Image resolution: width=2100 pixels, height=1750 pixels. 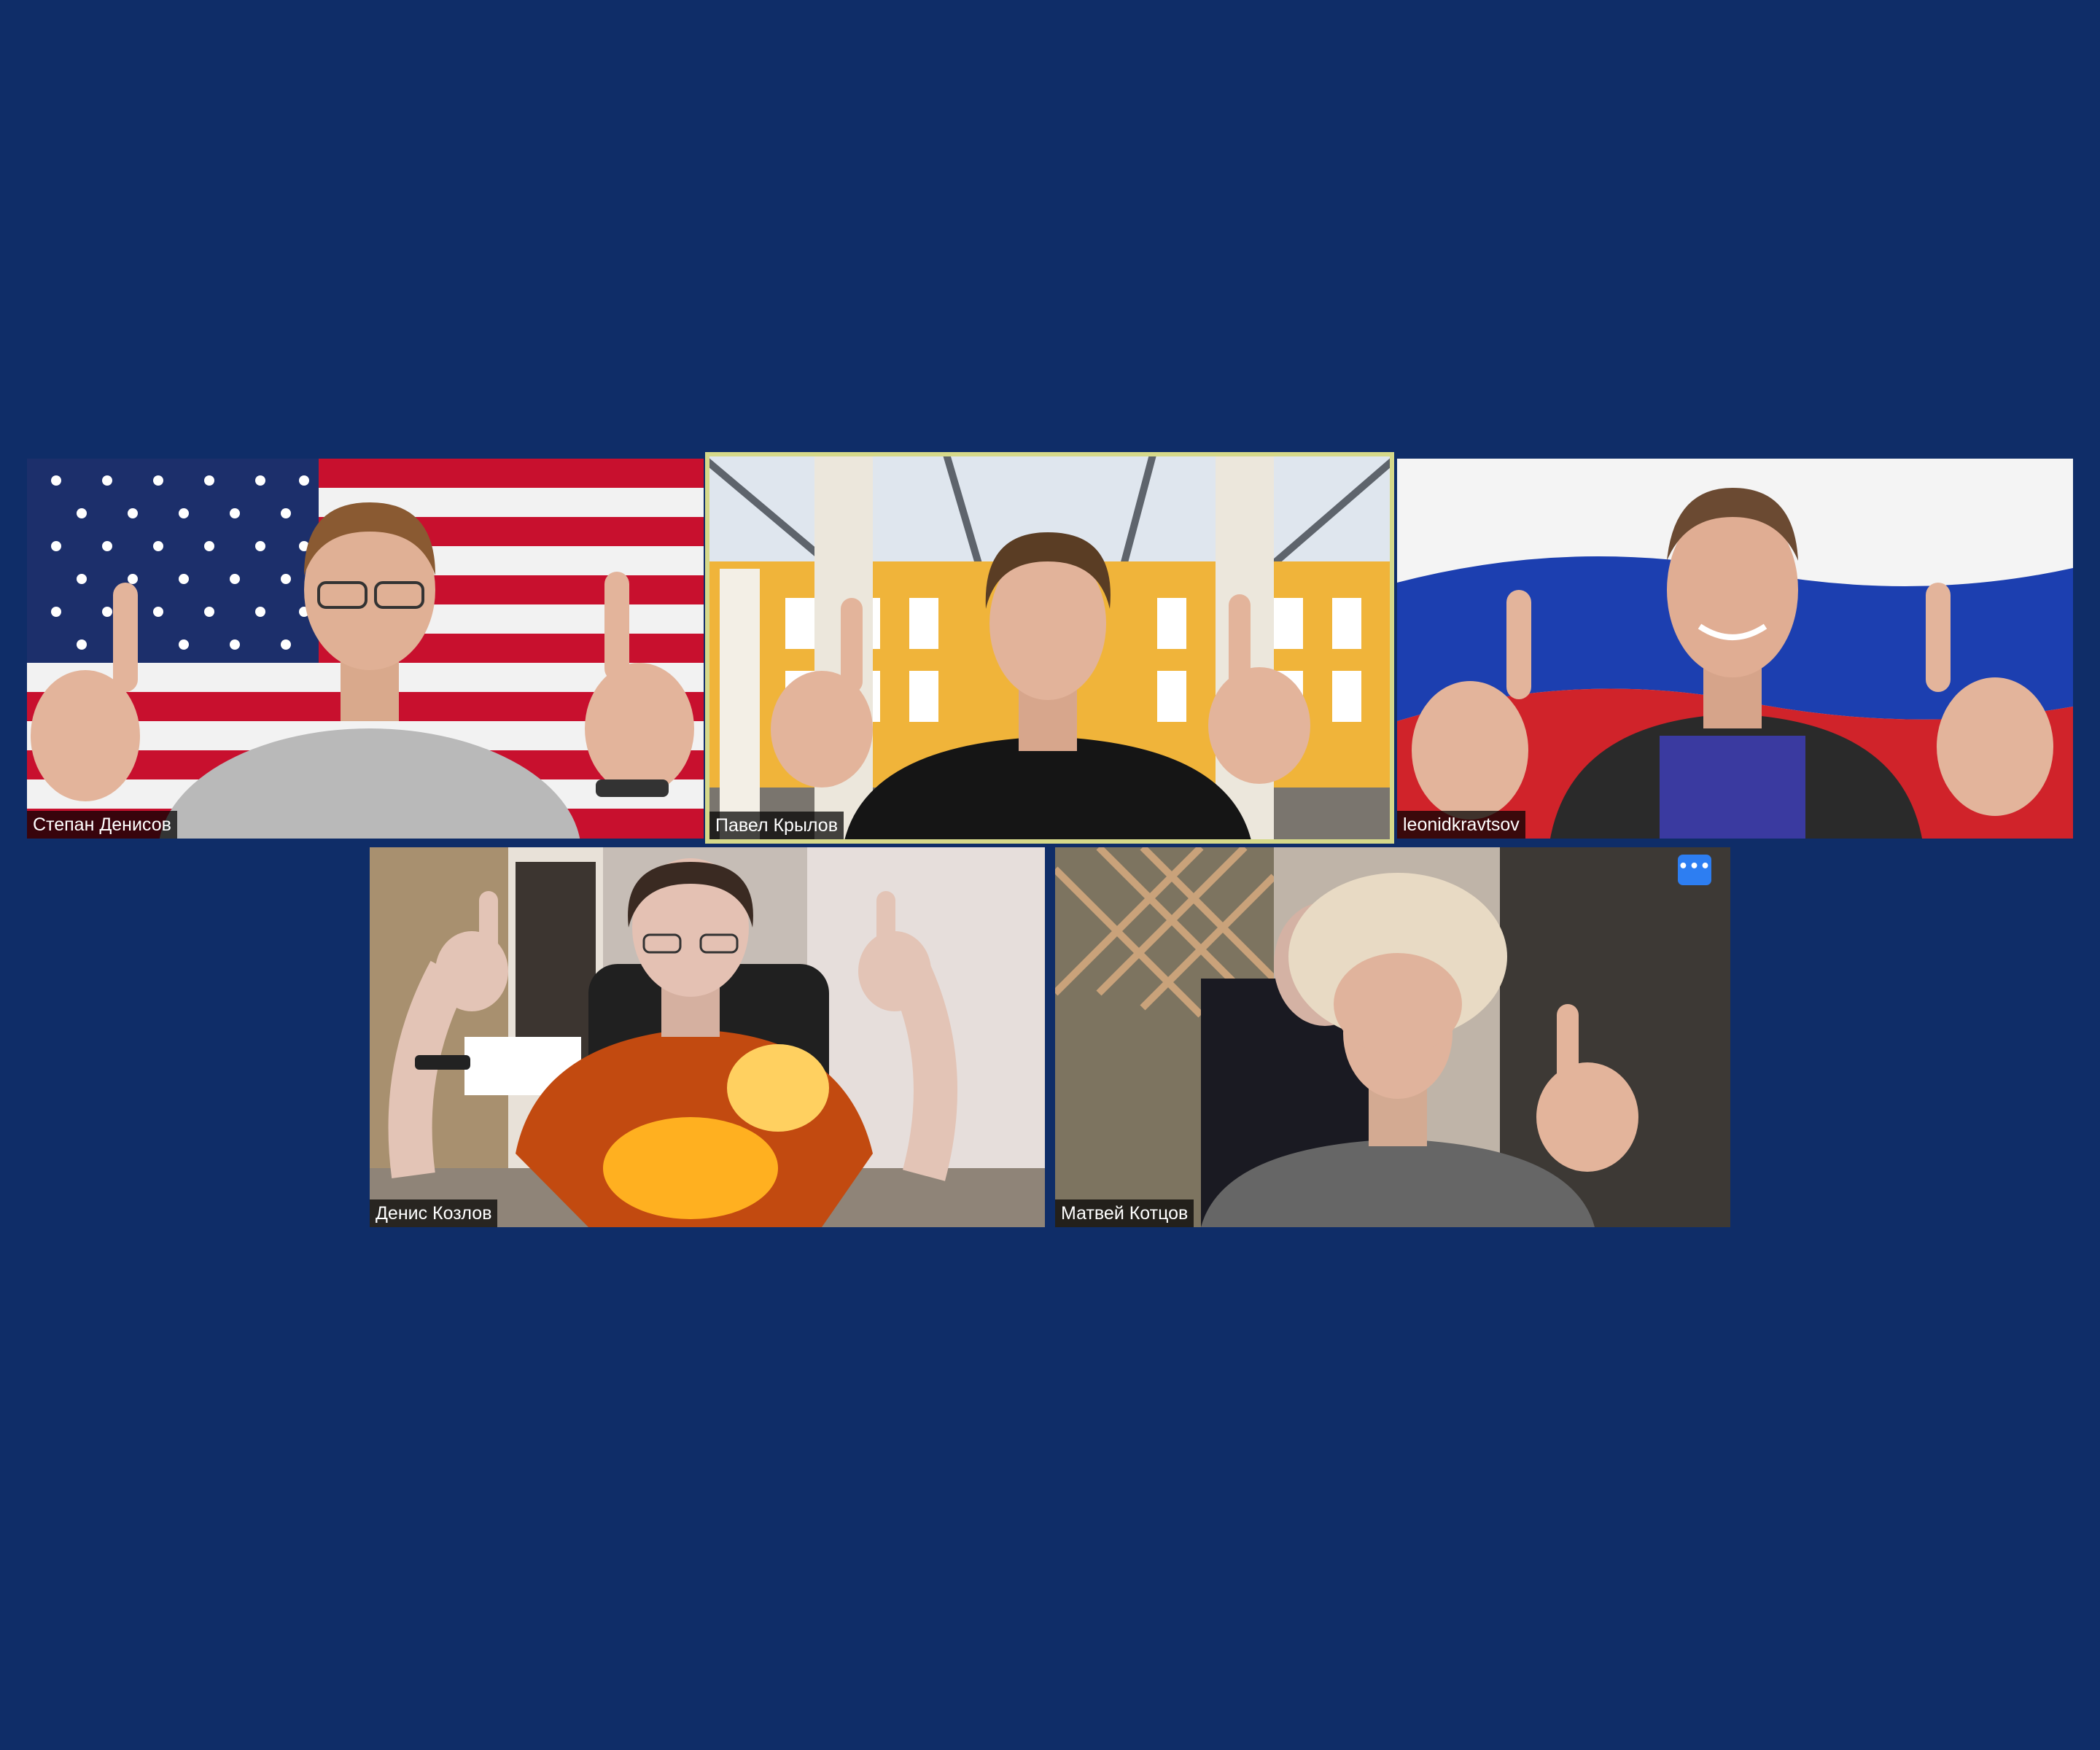 I want to click on participant-tile-active: Павел Крылов, so click(x=1049, y=648).